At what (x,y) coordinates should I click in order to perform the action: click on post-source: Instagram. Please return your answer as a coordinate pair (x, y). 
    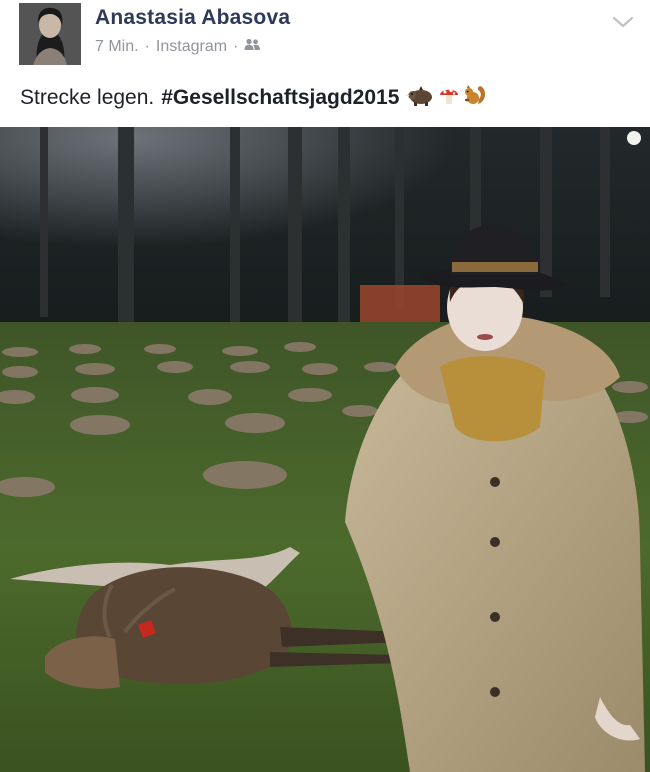
    Looking at the image, I should click on (191, 47).